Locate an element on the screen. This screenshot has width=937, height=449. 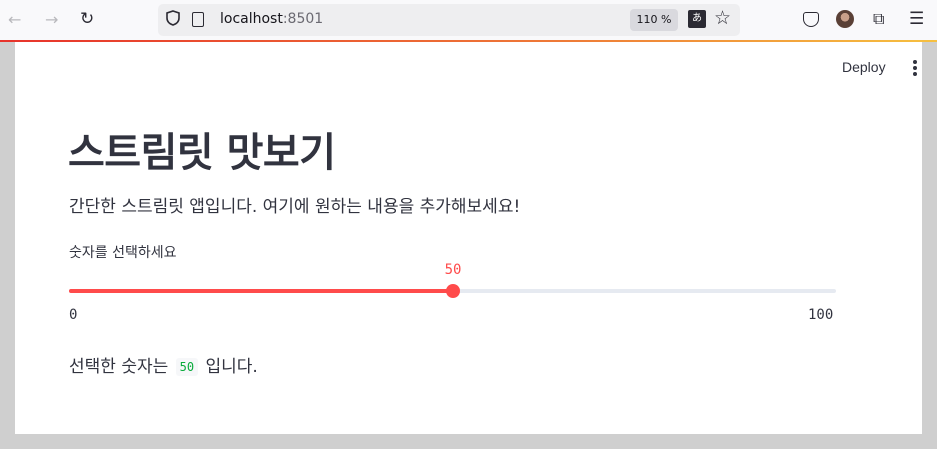
hamburger-menu-icon: ☰ is located at coordinates (916, 19).